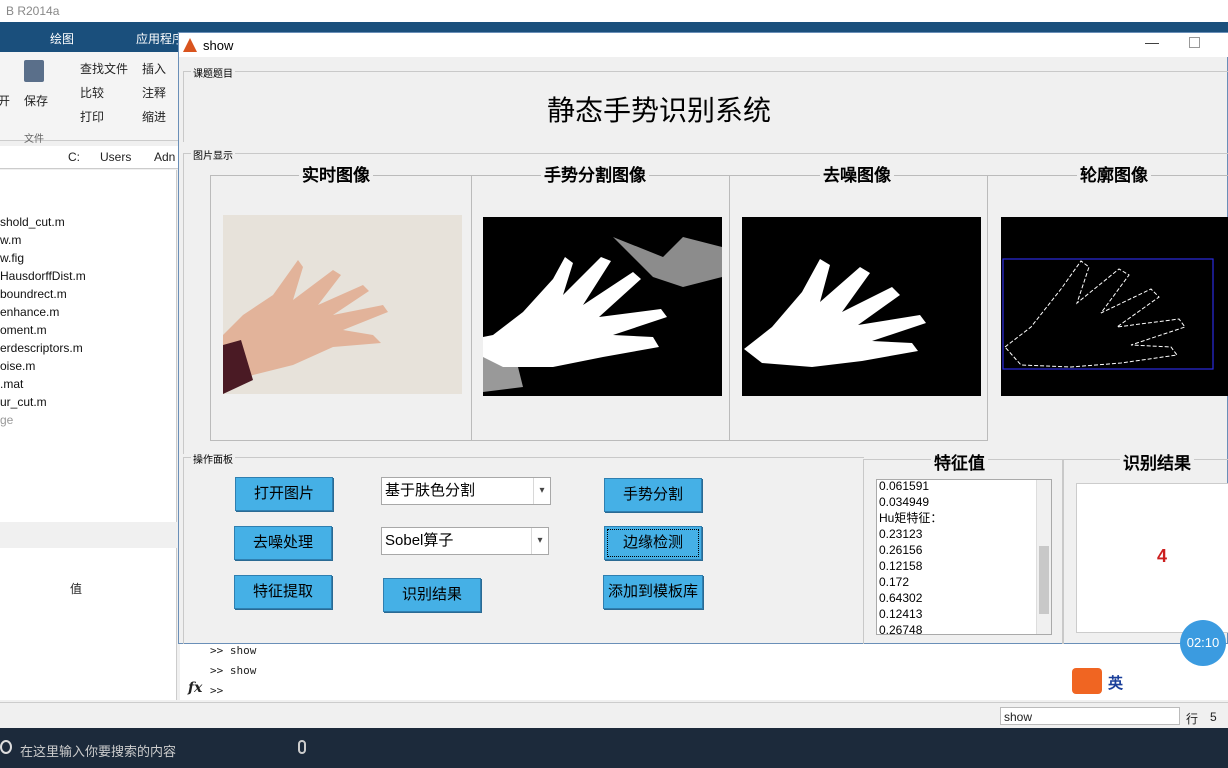 This screenshot has width=1228, height=768. I want to click on tab-plots: 绘图, so click(62, 38).